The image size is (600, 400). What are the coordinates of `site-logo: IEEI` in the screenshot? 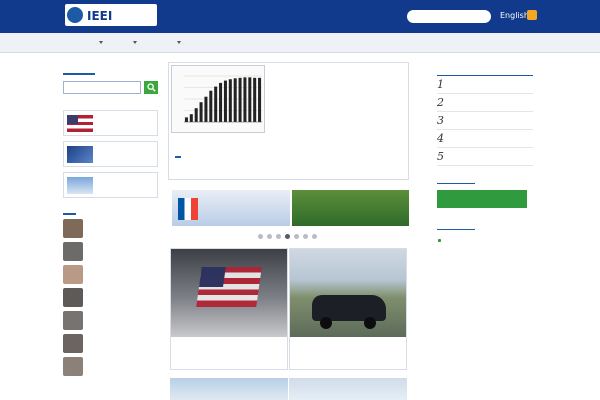 It's located at (111, 15).